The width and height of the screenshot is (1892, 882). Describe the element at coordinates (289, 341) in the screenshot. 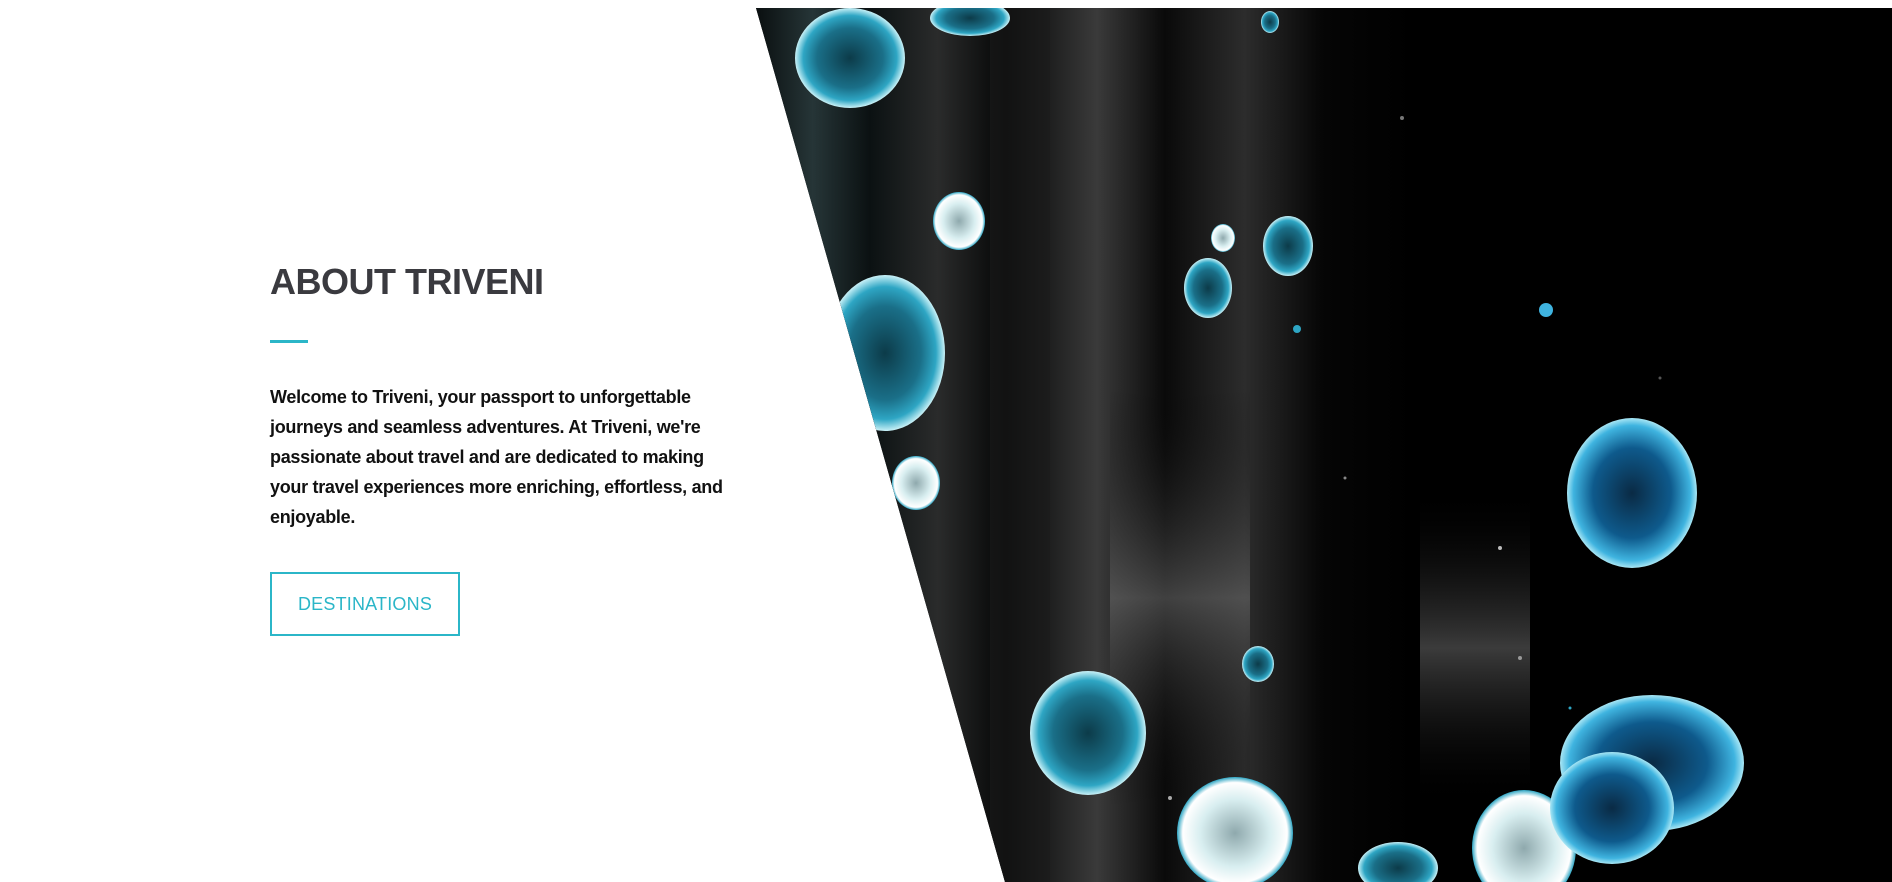

I see `title-divider` at that location.